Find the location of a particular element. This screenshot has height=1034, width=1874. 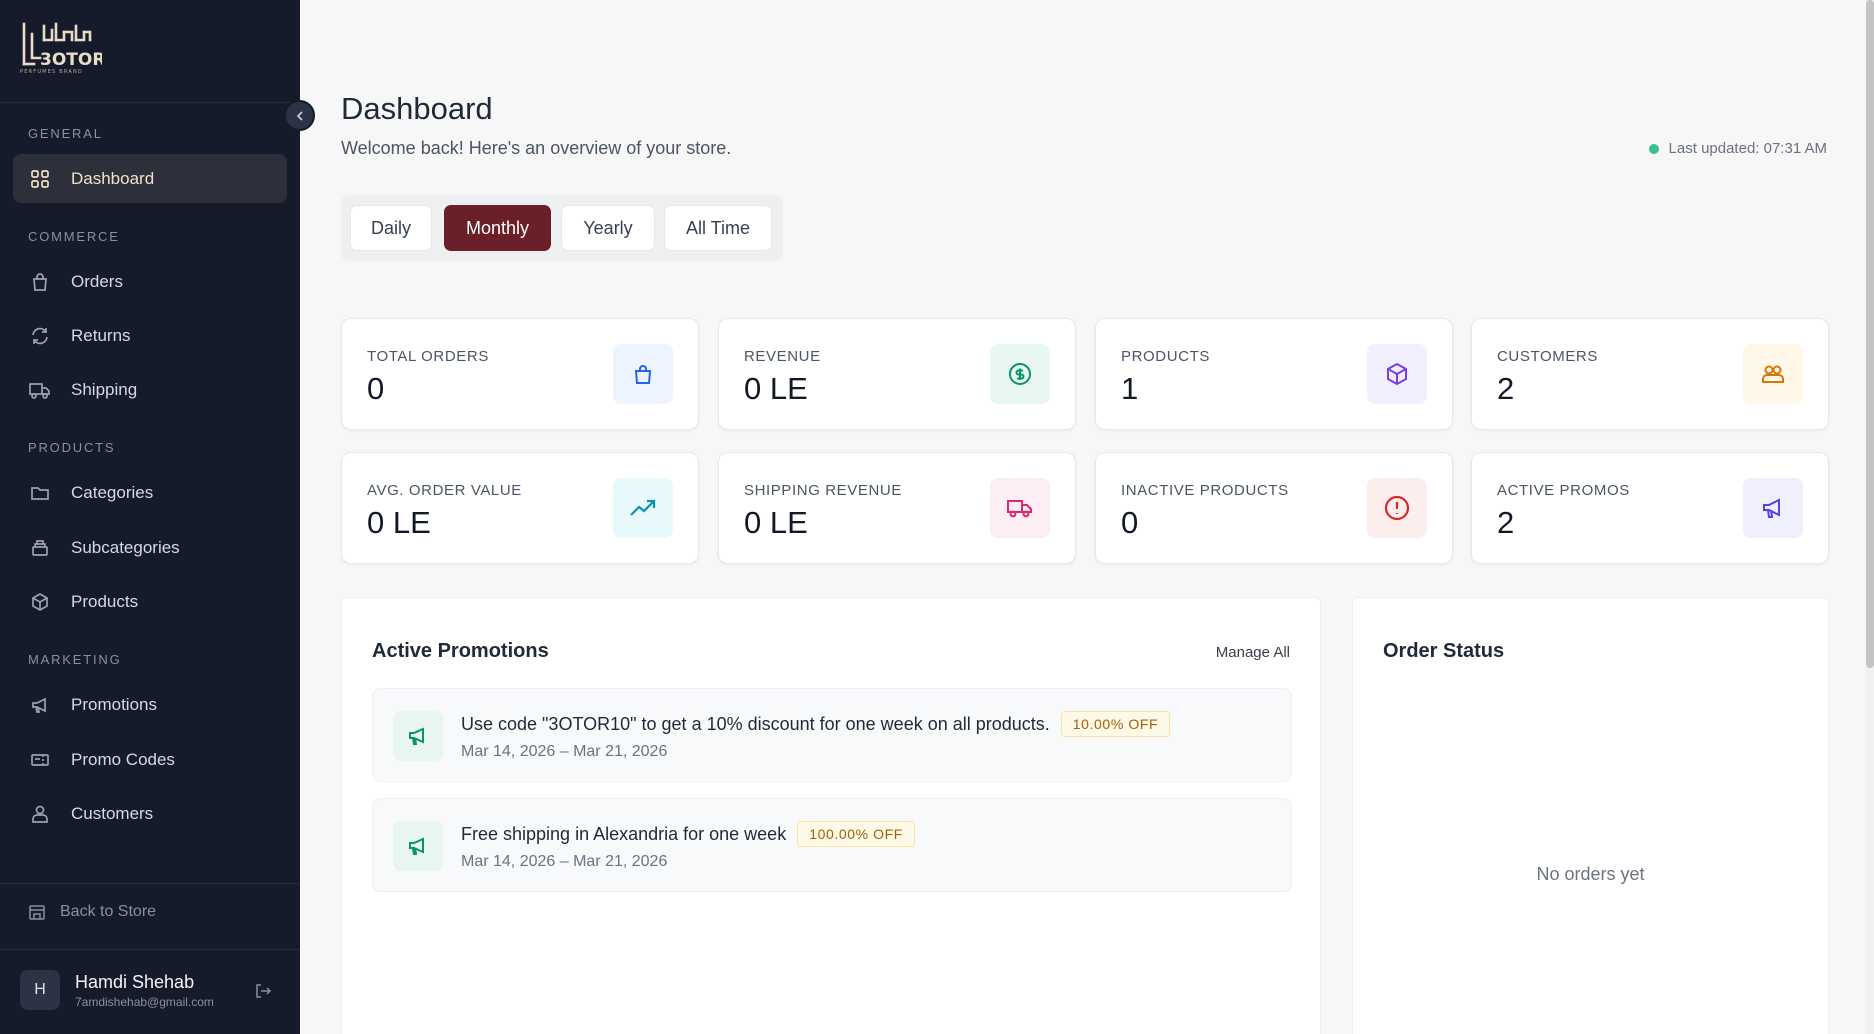

back-to-store-link: Back to Store is located at coordinates (92, 912).